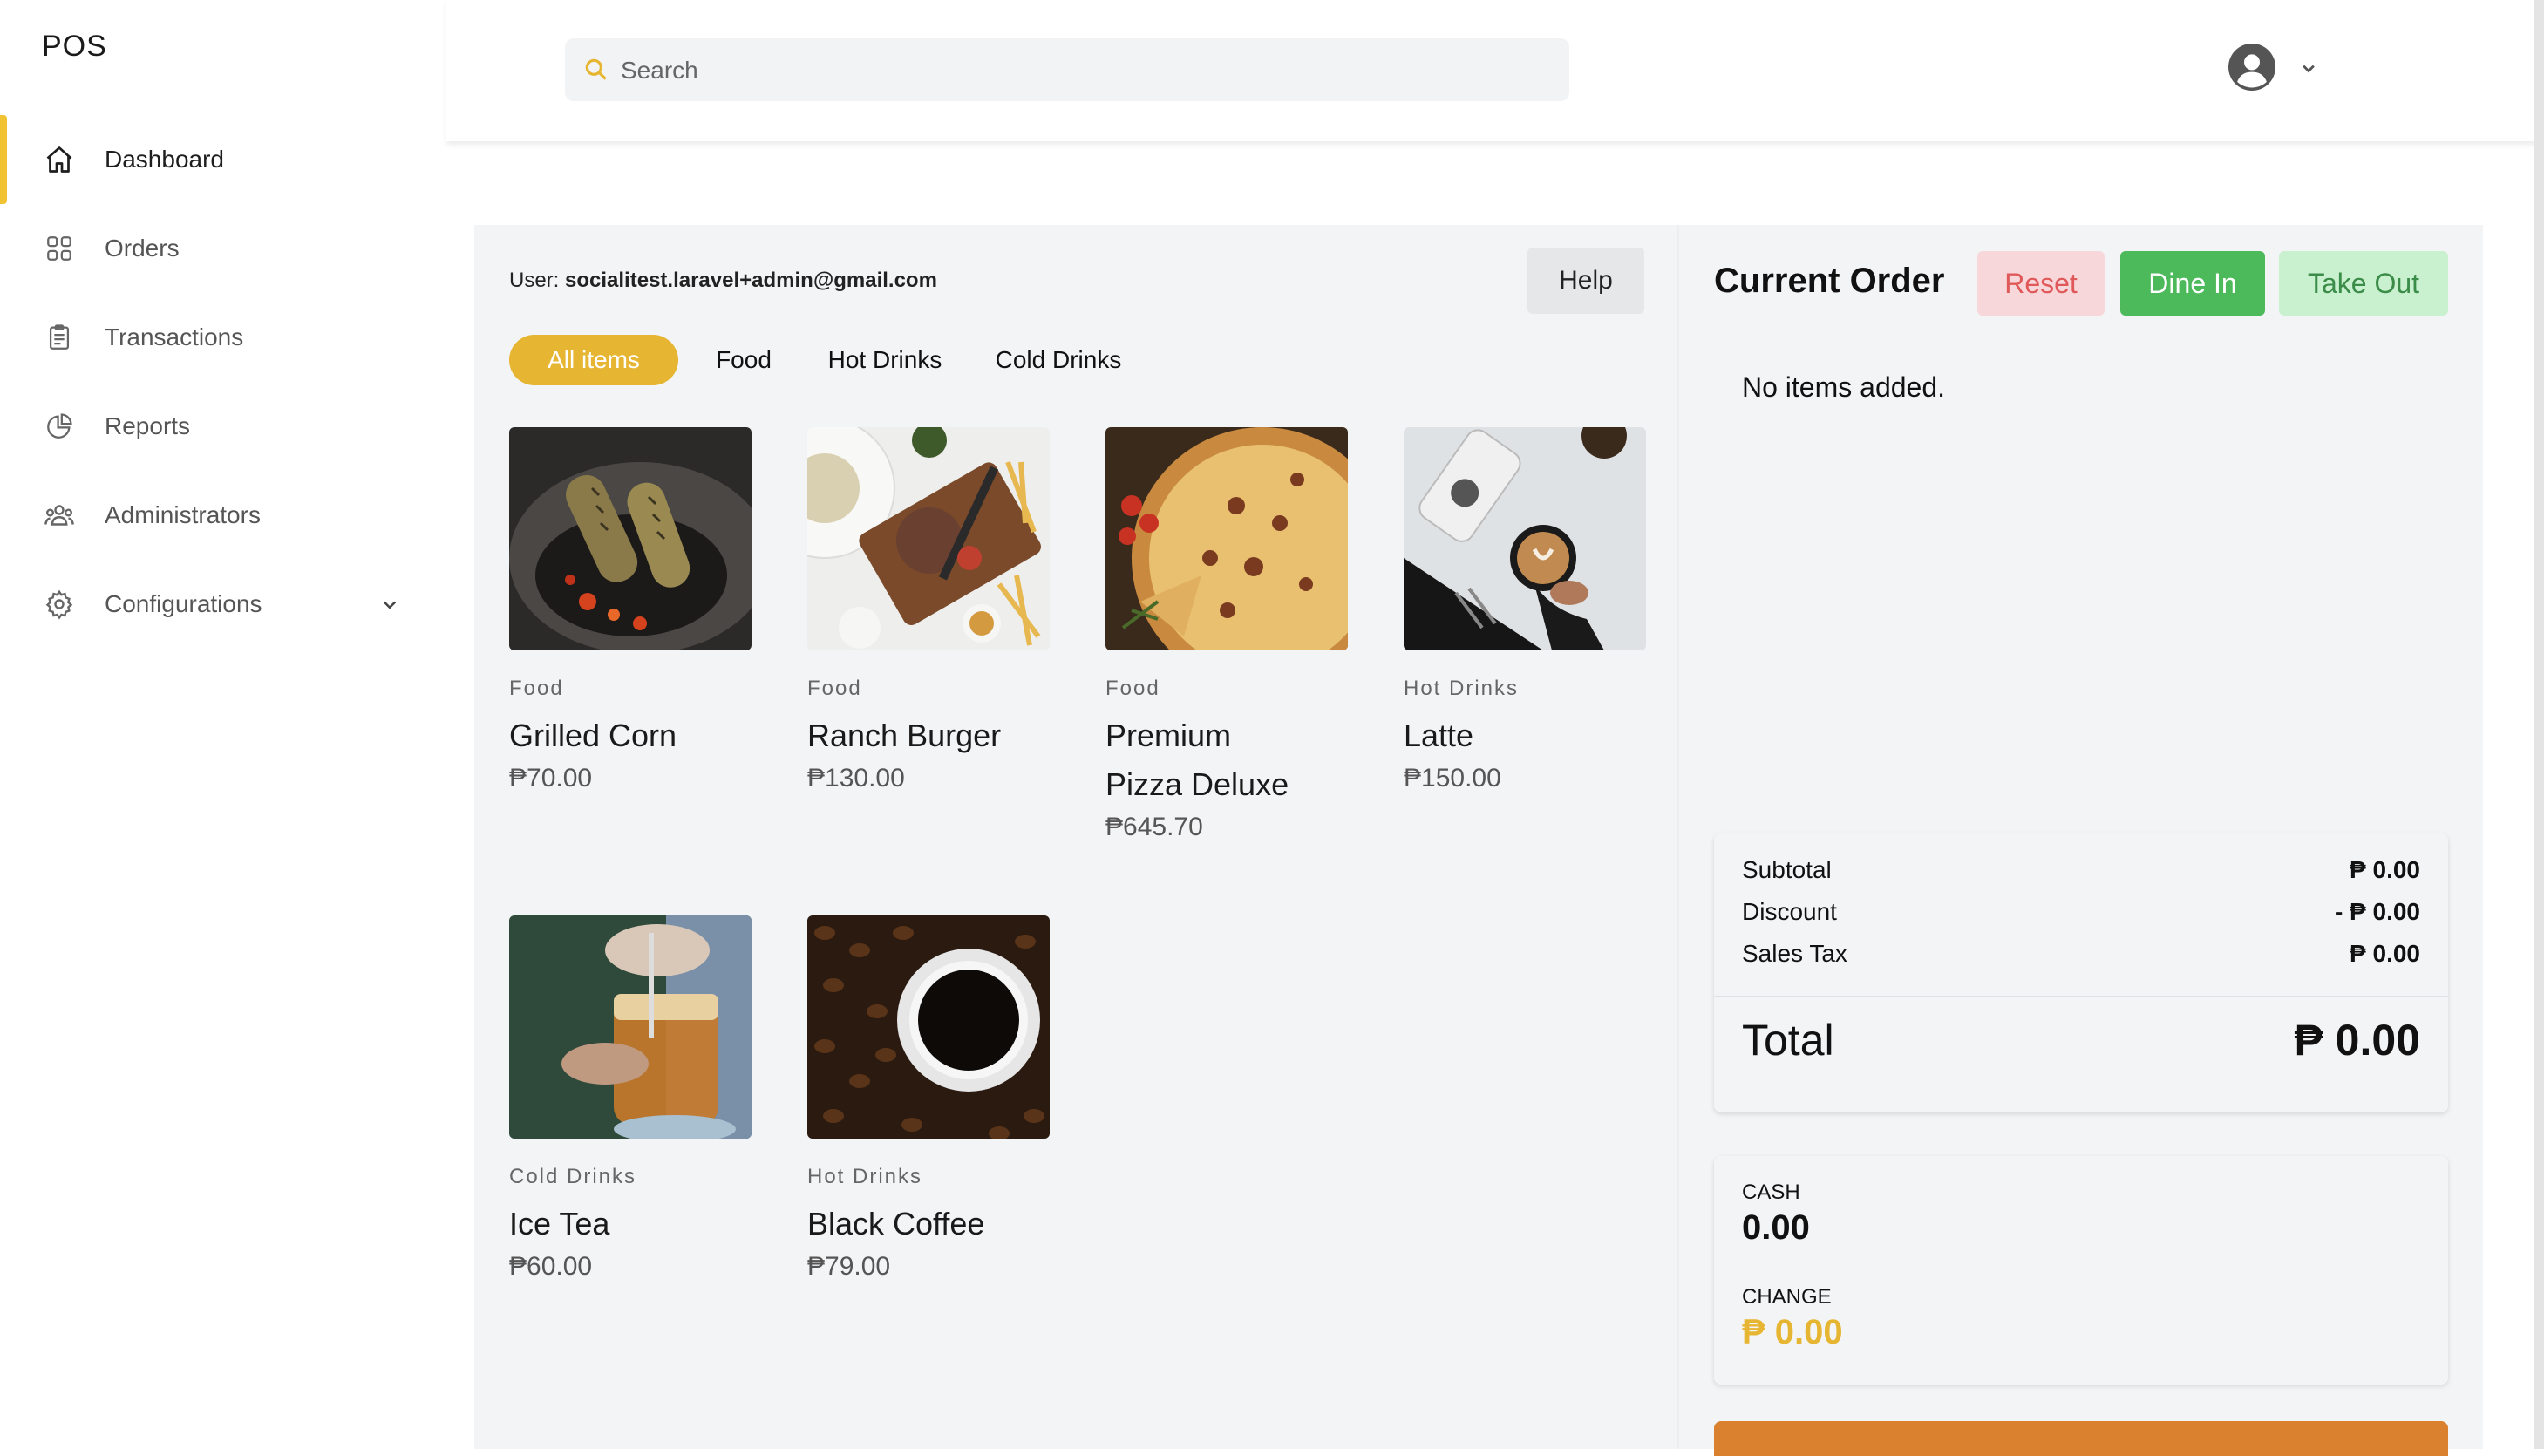  Describe the element at coordinates (1844, 387) in the screenshot. I see `empty-order-message: No items added.` at that location.